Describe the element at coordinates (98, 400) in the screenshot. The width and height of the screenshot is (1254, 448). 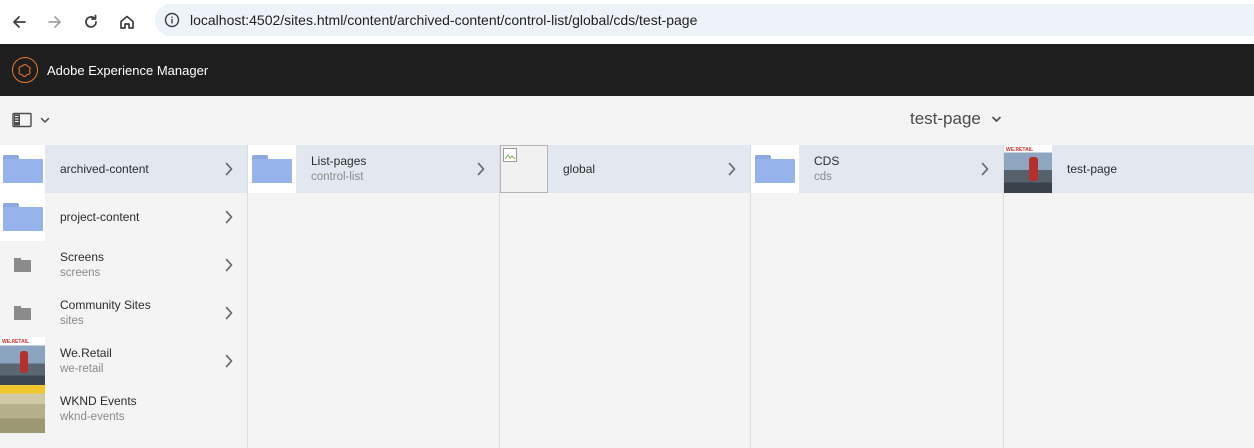
I see `item-title: WKND Events` at that location.